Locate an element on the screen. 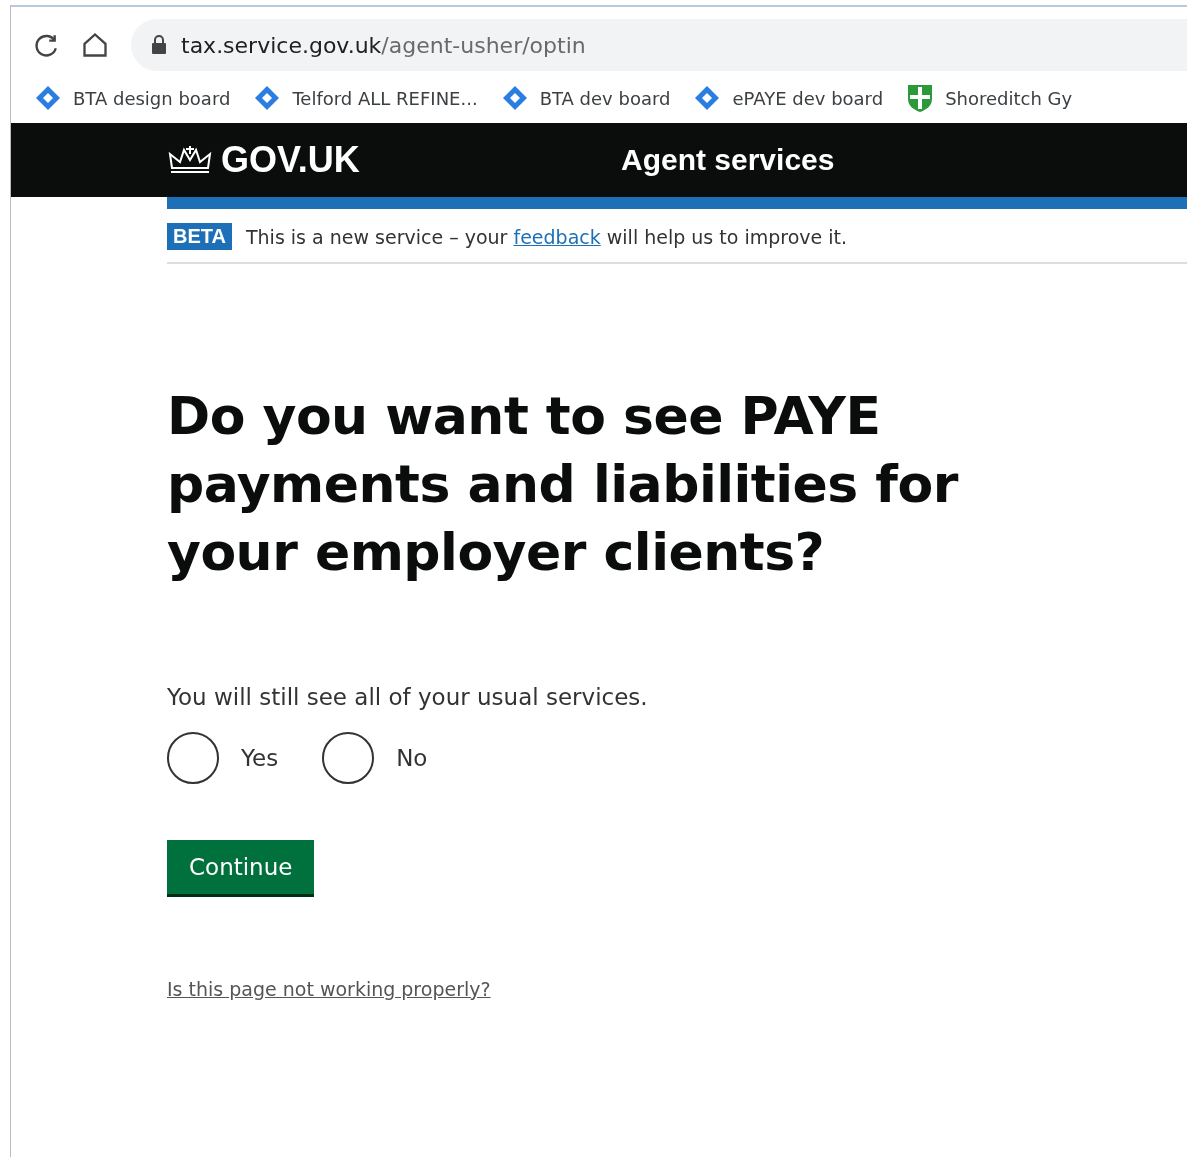 The image size is (1187, 1163). feedback-link: feedback is located at coordinates (557, 236).